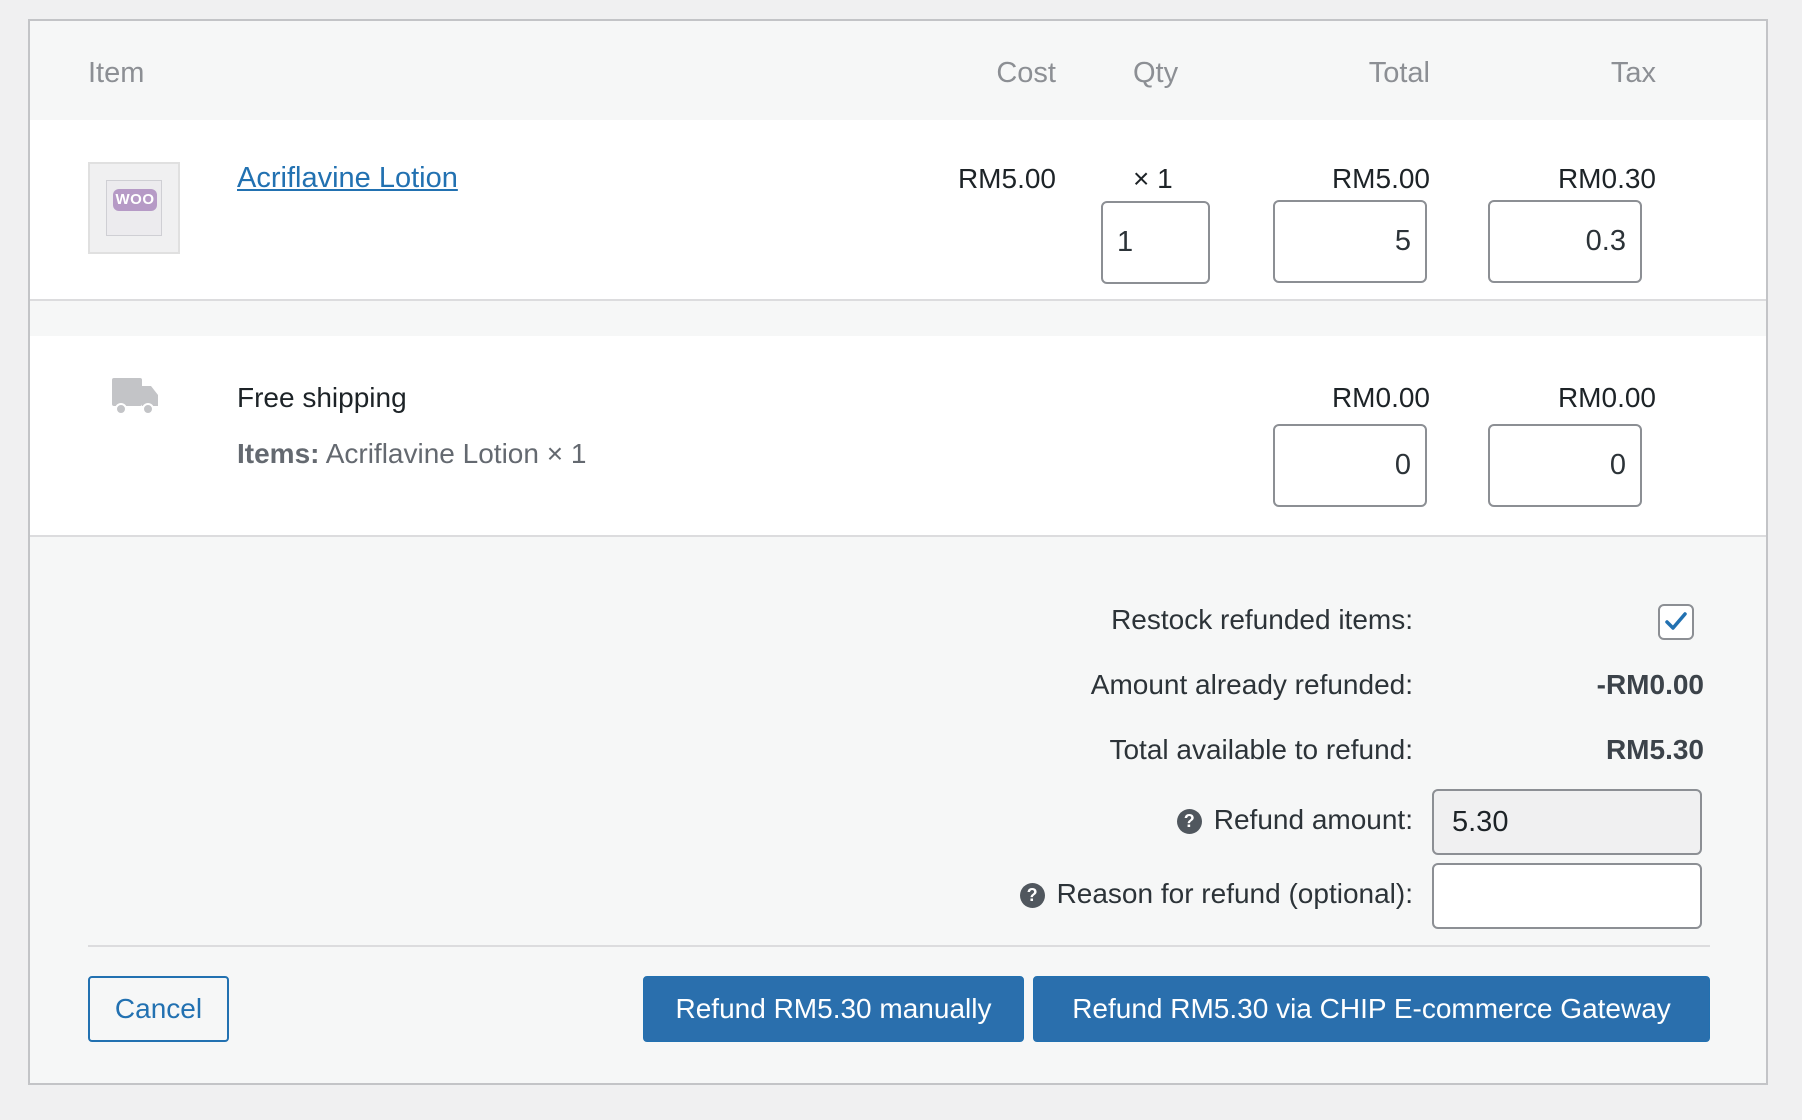 This screenshot has width=1802, height=1120. What do you see at coordinates (1380, 178) in the screenshot?
I see `product-total: RM5.00` at bounding box center [1380, 178].